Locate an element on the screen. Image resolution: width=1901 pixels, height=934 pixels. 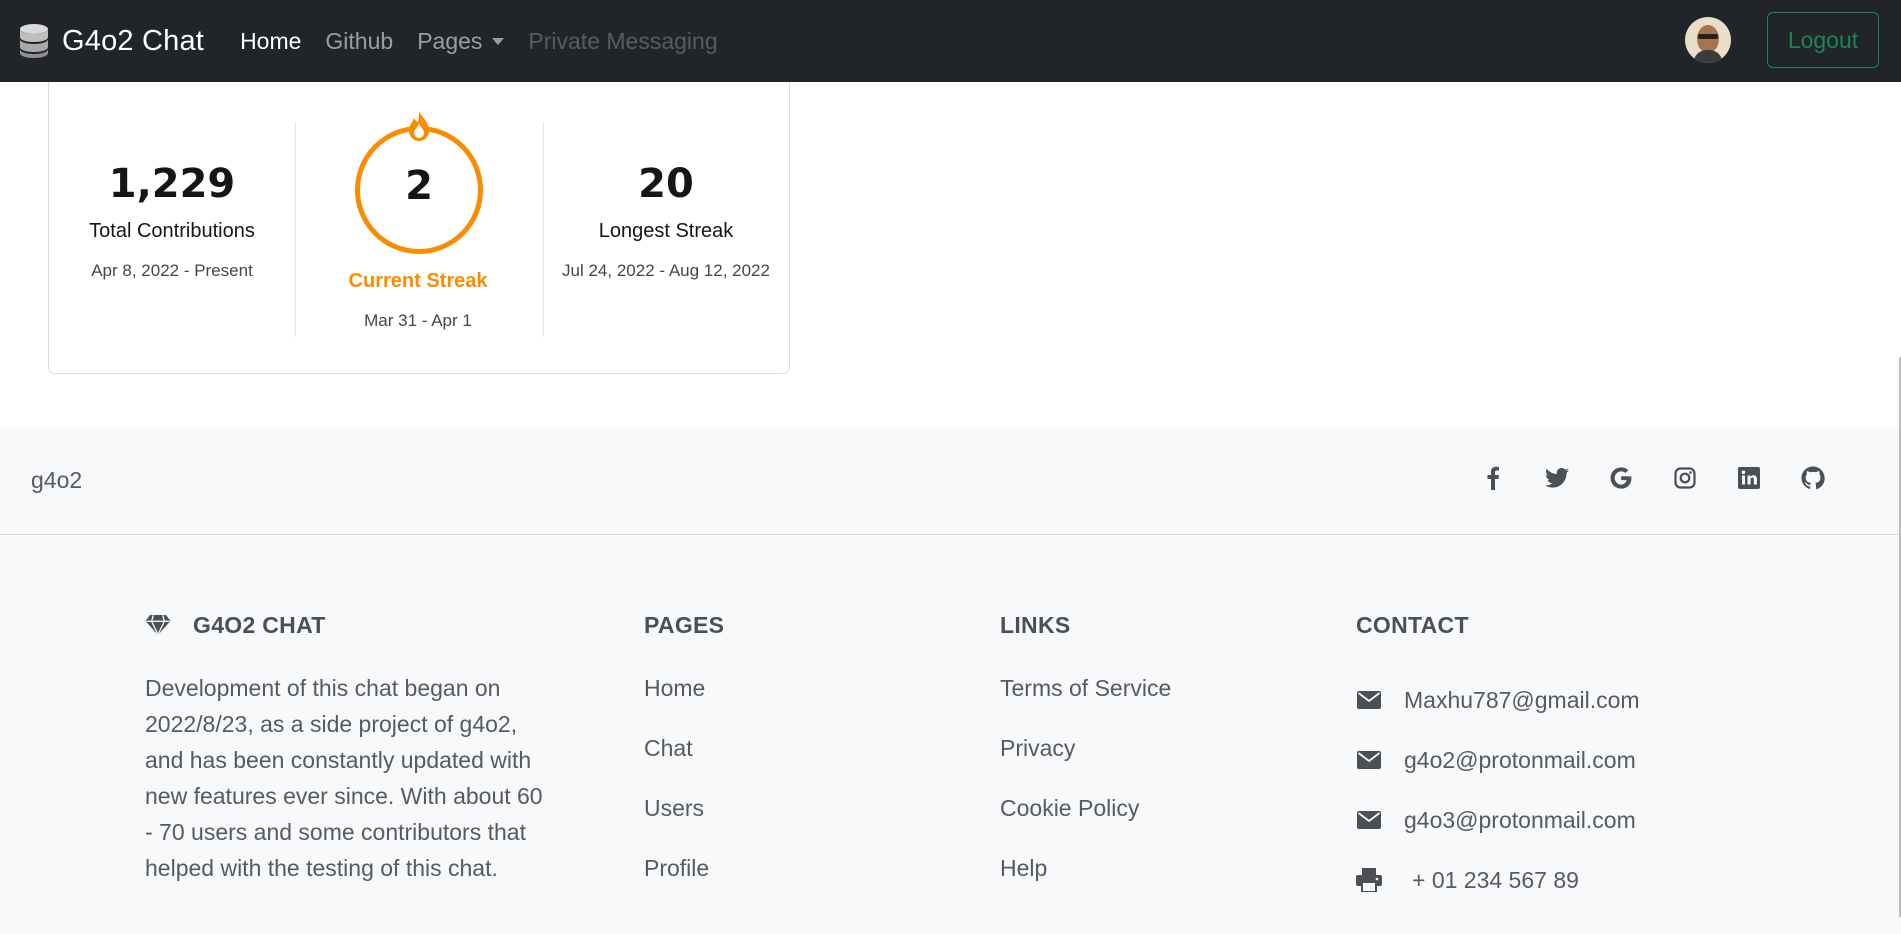
total-contributions-range: Apr 8, 2022 - Present is located at coordinates (172, 270).